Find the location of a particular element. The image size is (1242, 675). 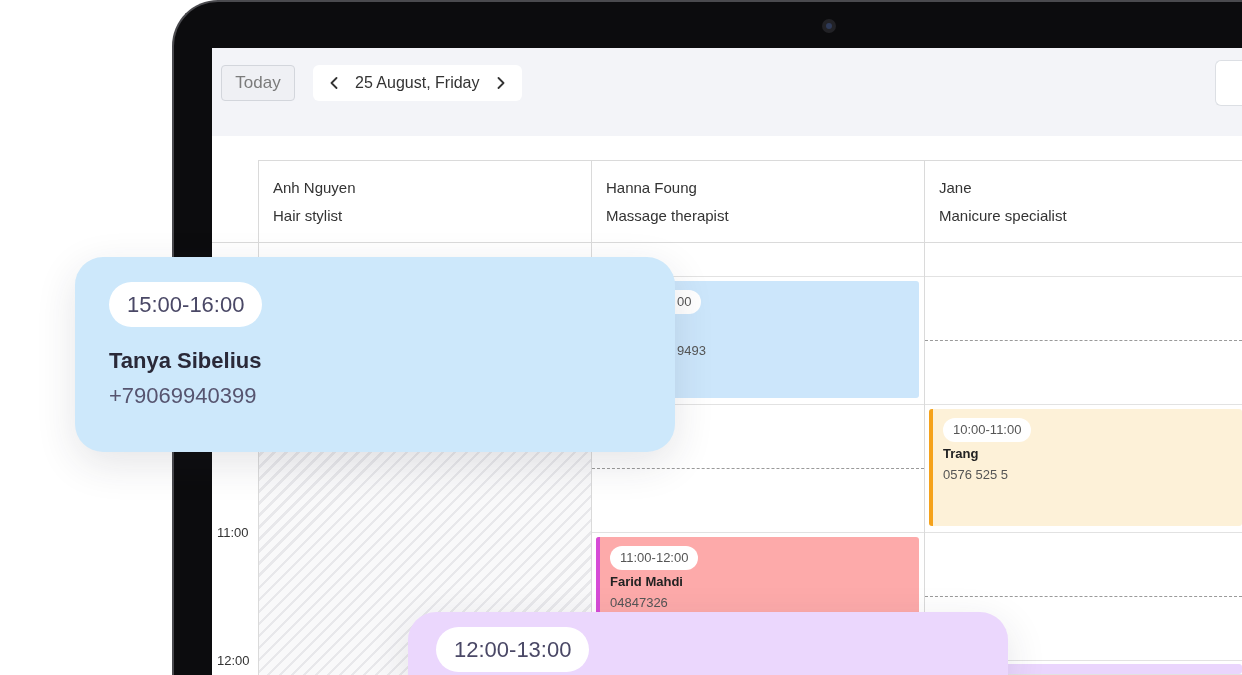

client-name: Tanya Sibelius is located at coordinates (185, 361).